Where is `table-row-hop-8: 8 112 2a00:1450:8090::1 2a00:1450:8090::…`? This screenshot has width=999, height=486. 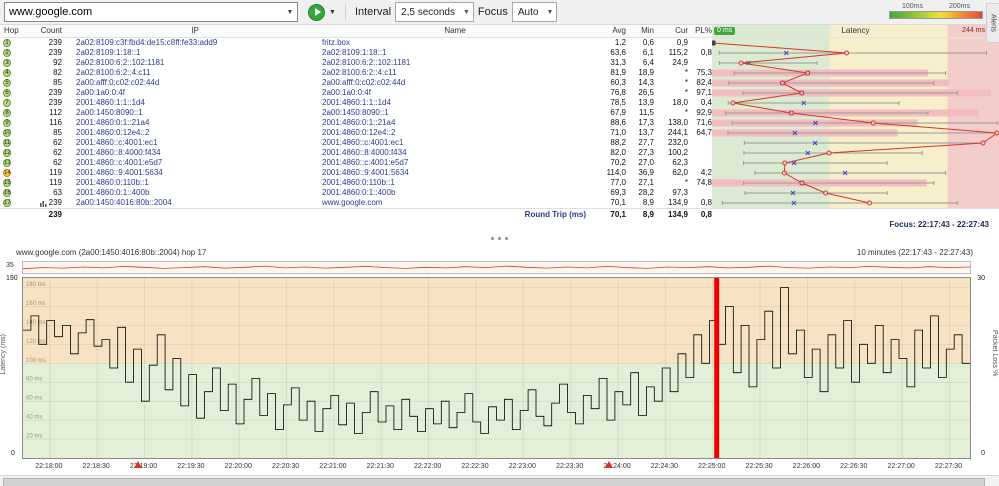
table-row-hop-8: 8 112 2a00:1450:8090::1 2a00:1450:8090::… is located at coordinates (499, 113).